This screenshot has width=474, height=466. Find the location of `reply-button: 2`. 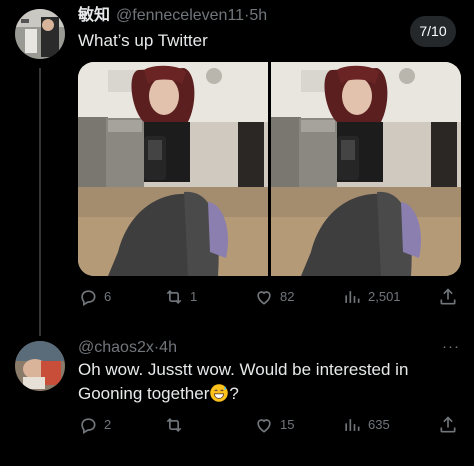

reply-button: 2 is located at coordinates (94, 425).